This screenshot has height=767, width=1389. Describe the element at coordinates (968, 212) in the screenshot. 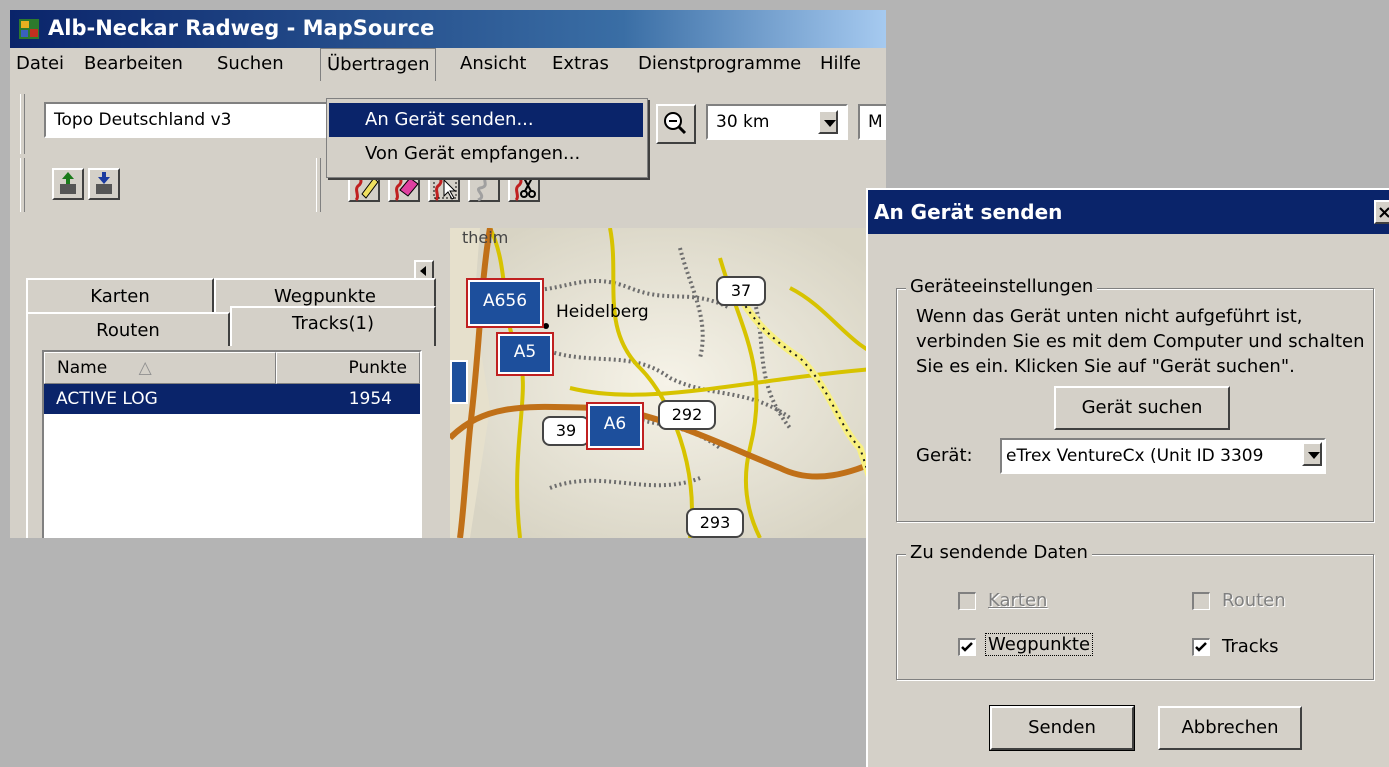

I see `dialog-title: An Gerät senden` at that location.